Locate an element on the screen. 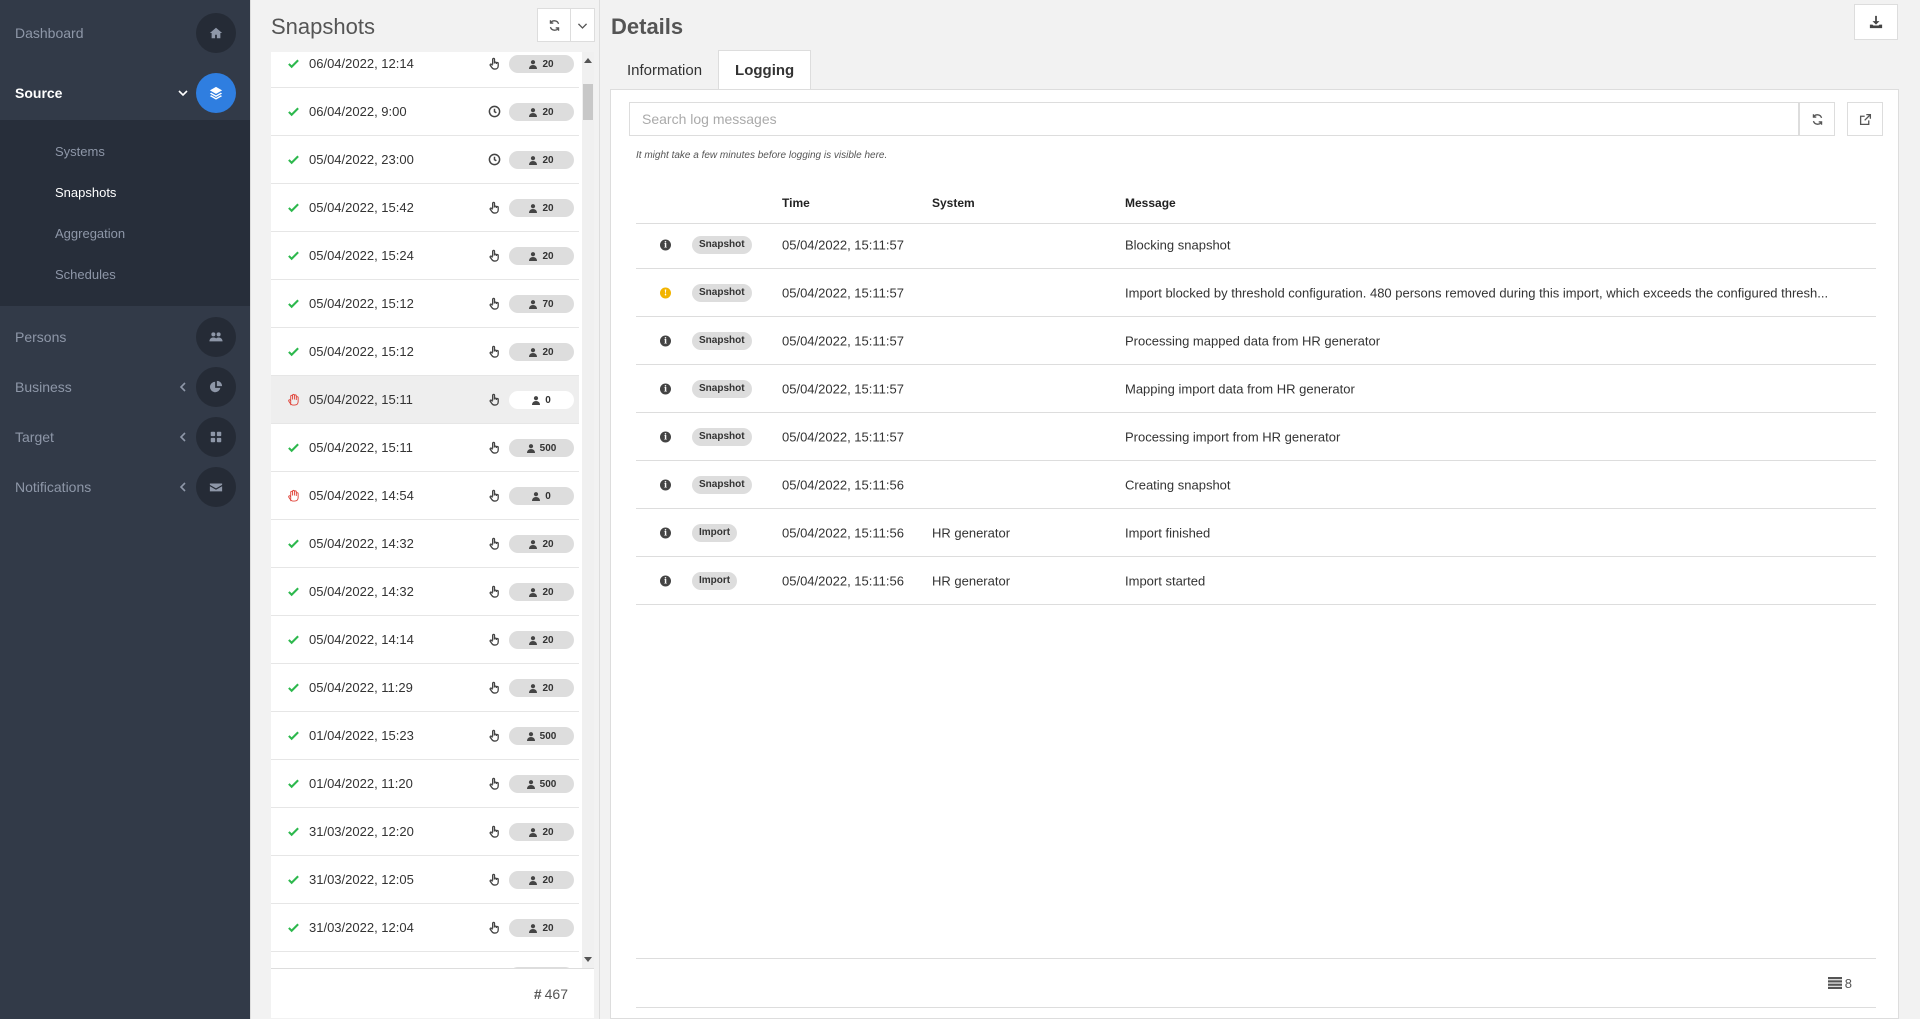 The width and height of the screenshot is (1920, 1019). snapshot-row: 05/04/2022, 15:11 500 is located at coordinates (425, 448).